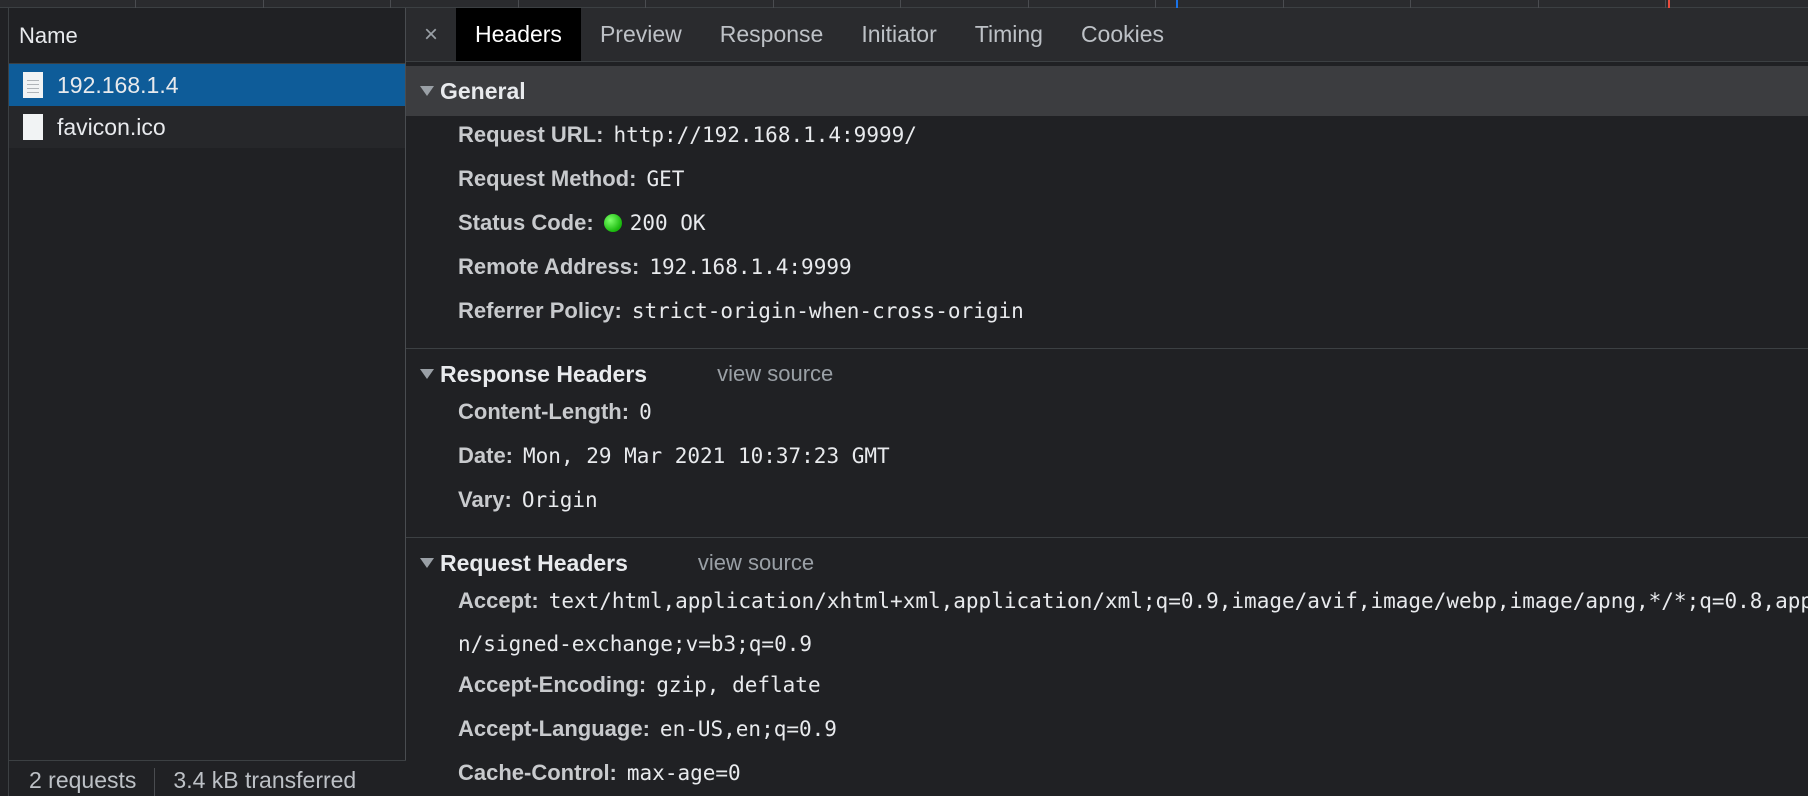 This screenshot has width=1808, height=796. Describe the element at coordinates (265, 780) in the screenshot. I see `transferred-size: 3.4 kB transferred` at that location.